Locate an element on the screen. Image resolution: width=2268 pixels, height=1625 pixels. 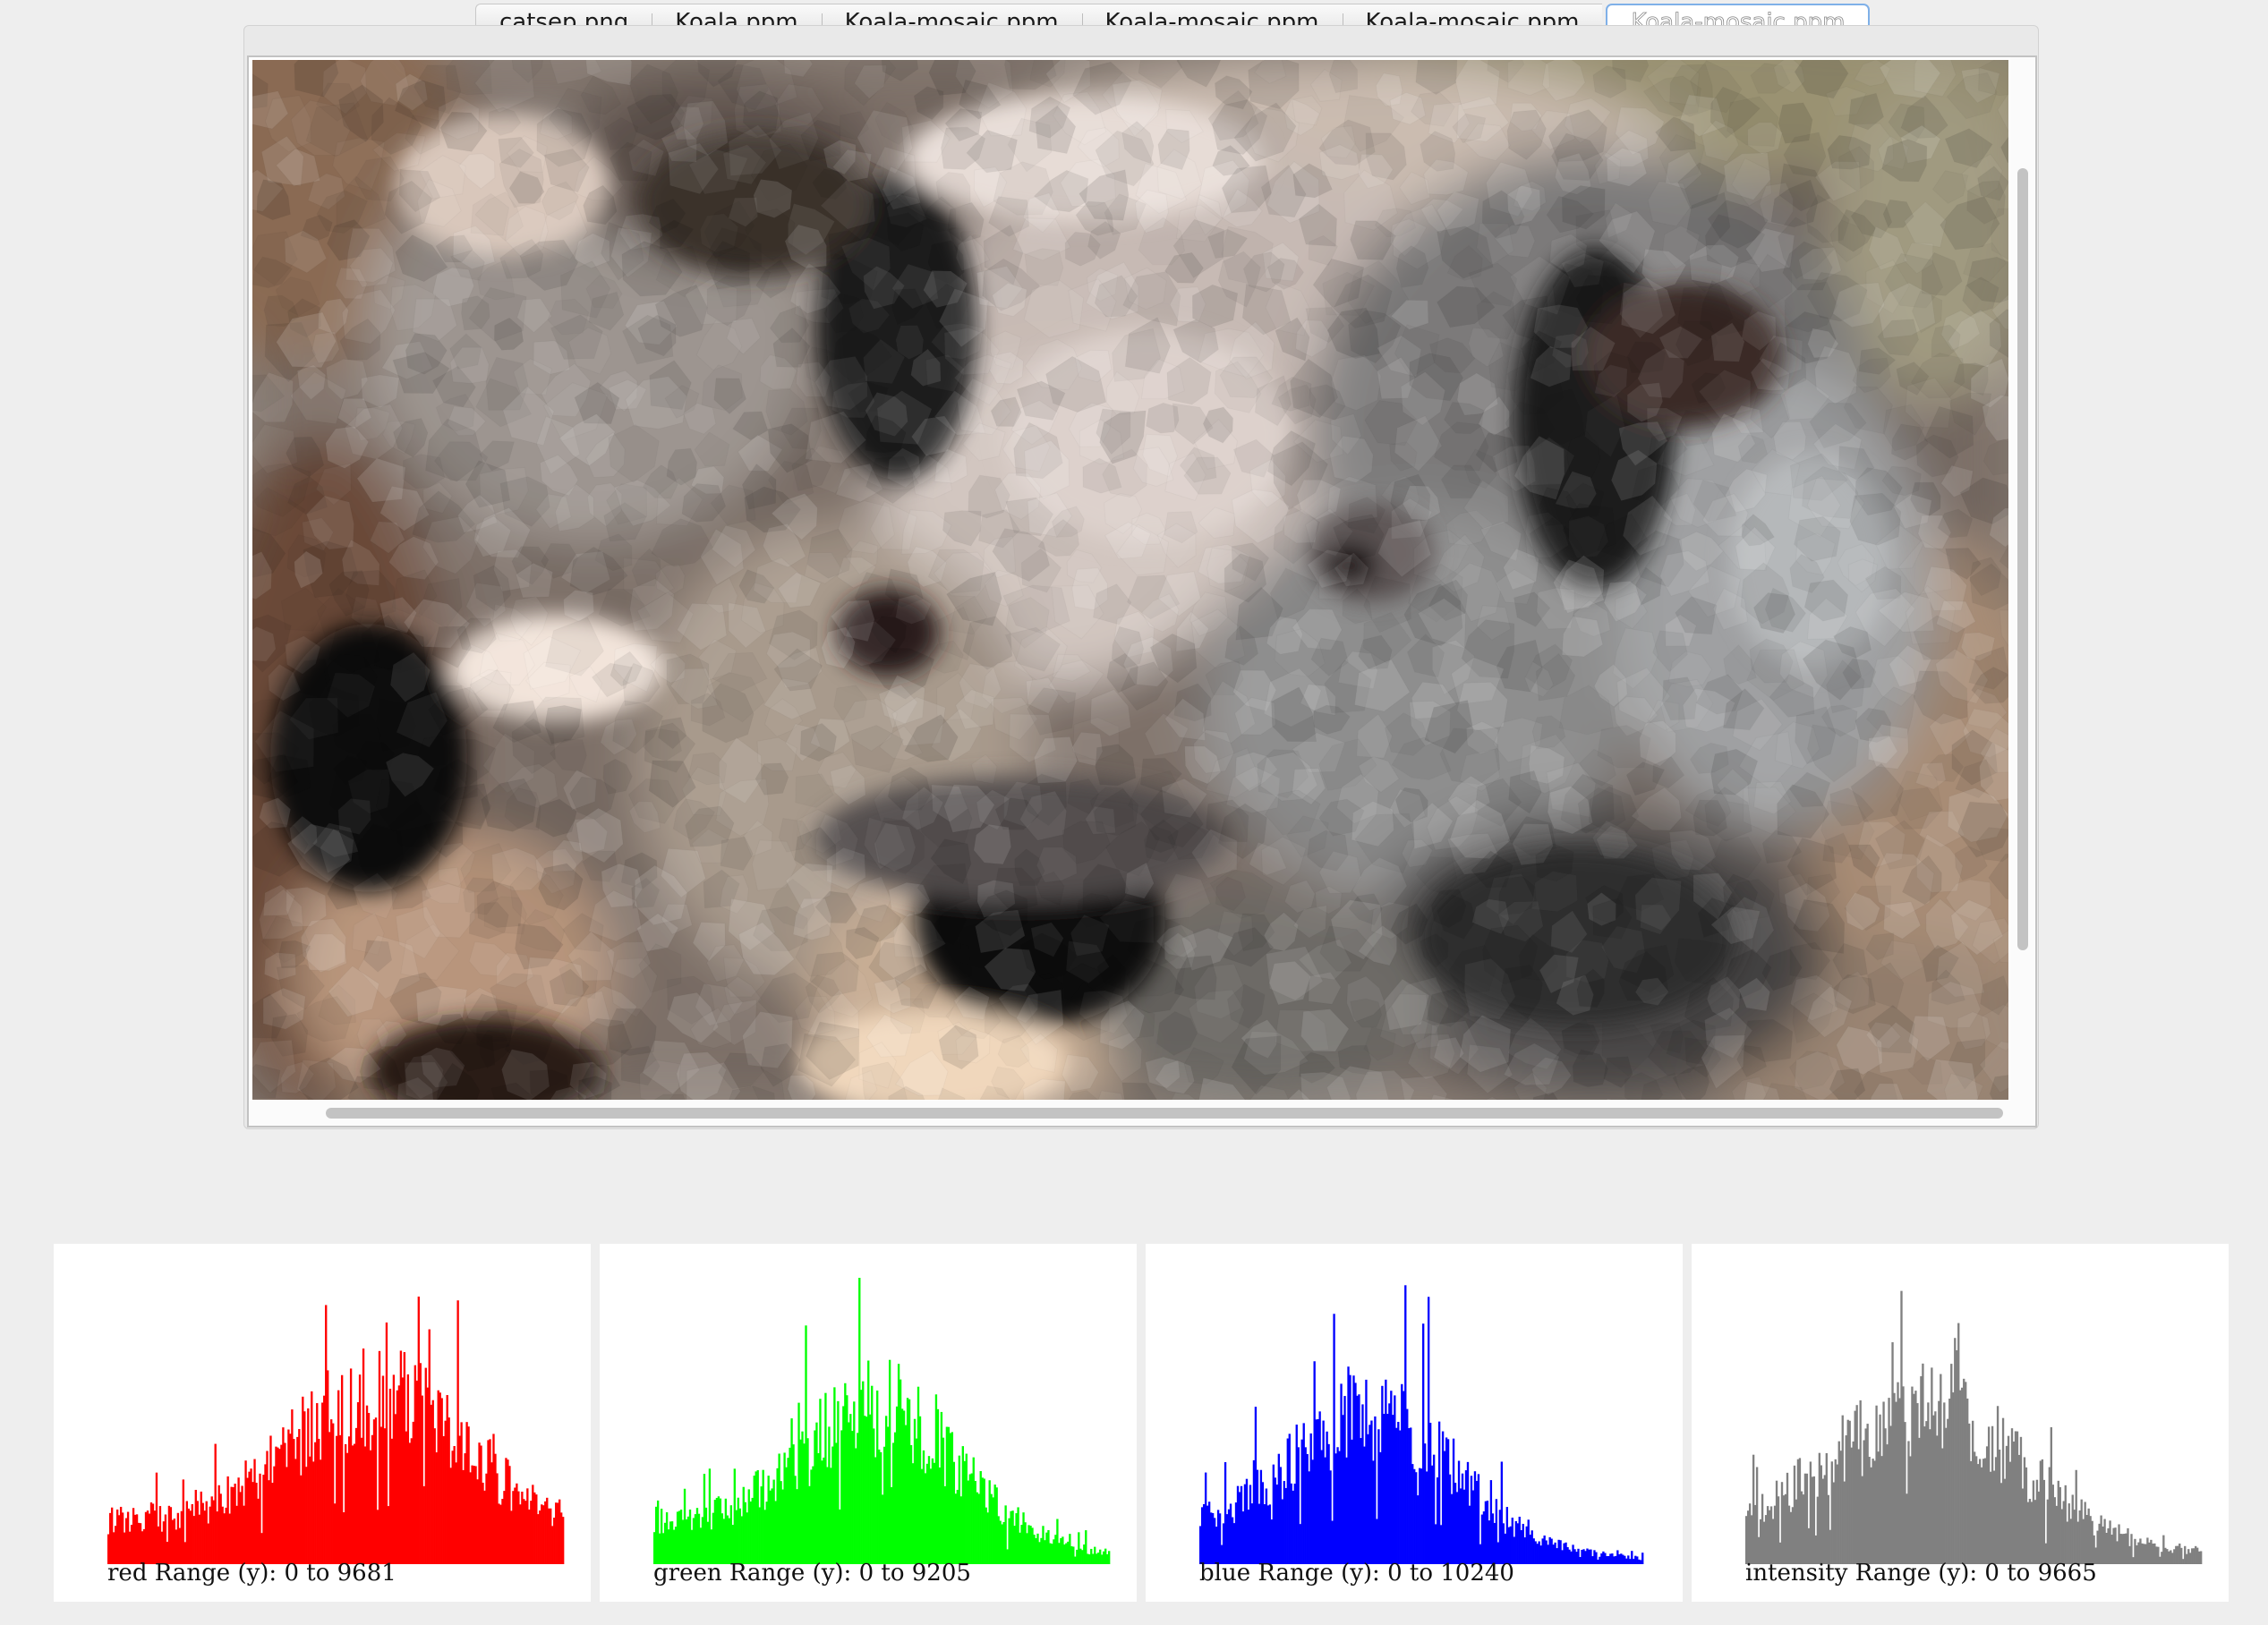
horizontal-scrollbar-thumb is located at coordinates (1165, 1114).